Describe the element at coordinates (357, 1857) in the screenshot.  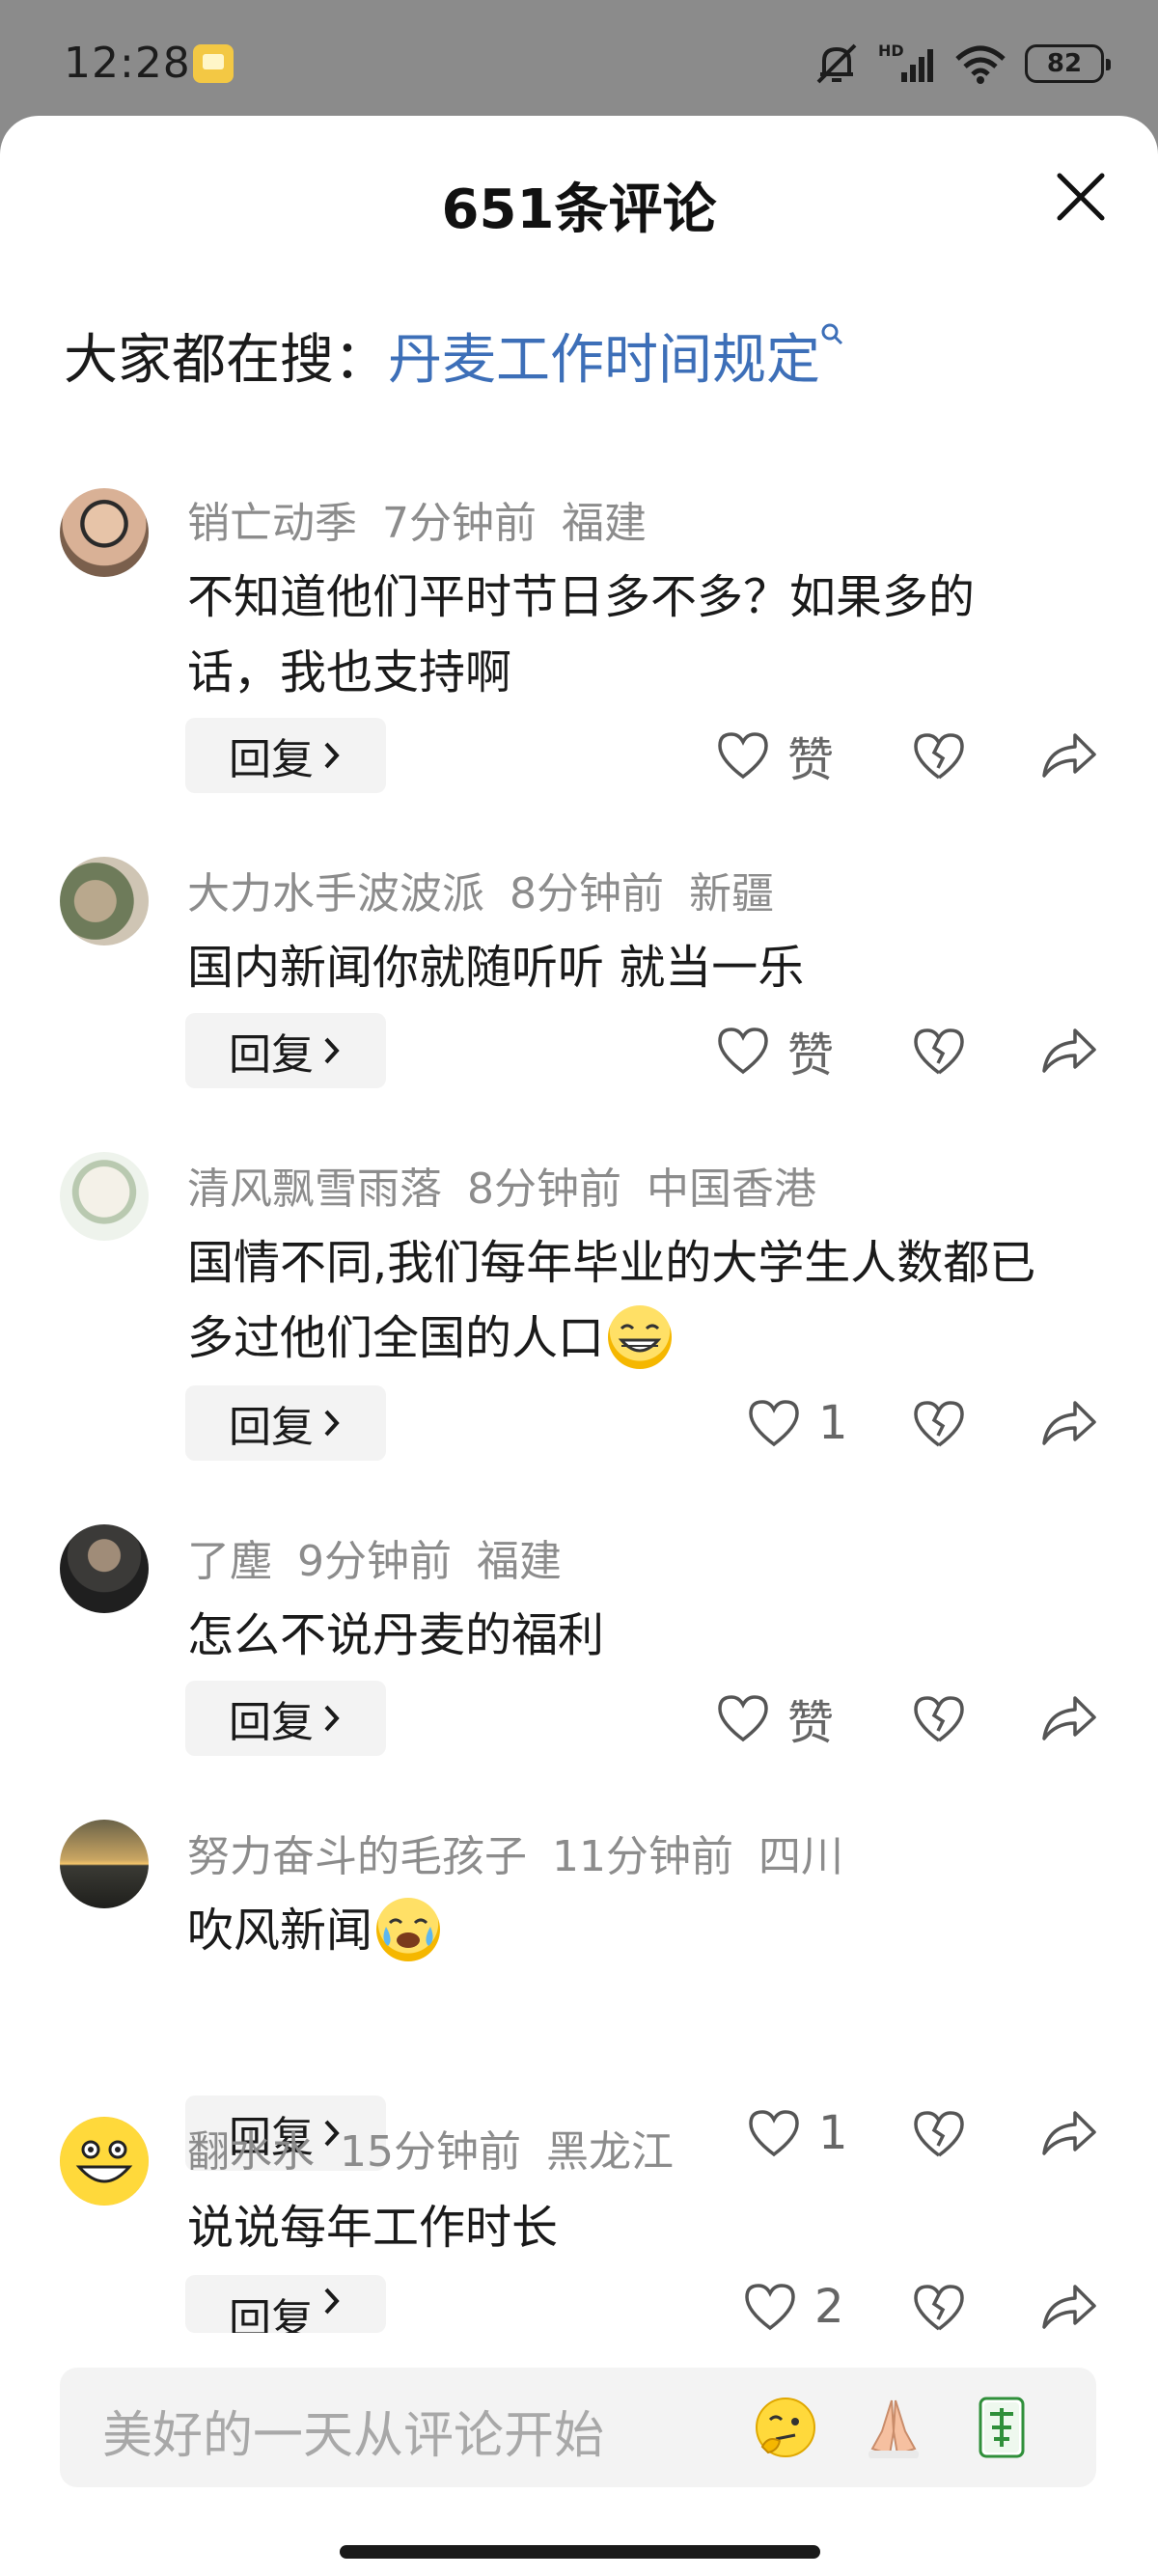
I see `comment-username: 努力奋斗的毛孩子` at that location.